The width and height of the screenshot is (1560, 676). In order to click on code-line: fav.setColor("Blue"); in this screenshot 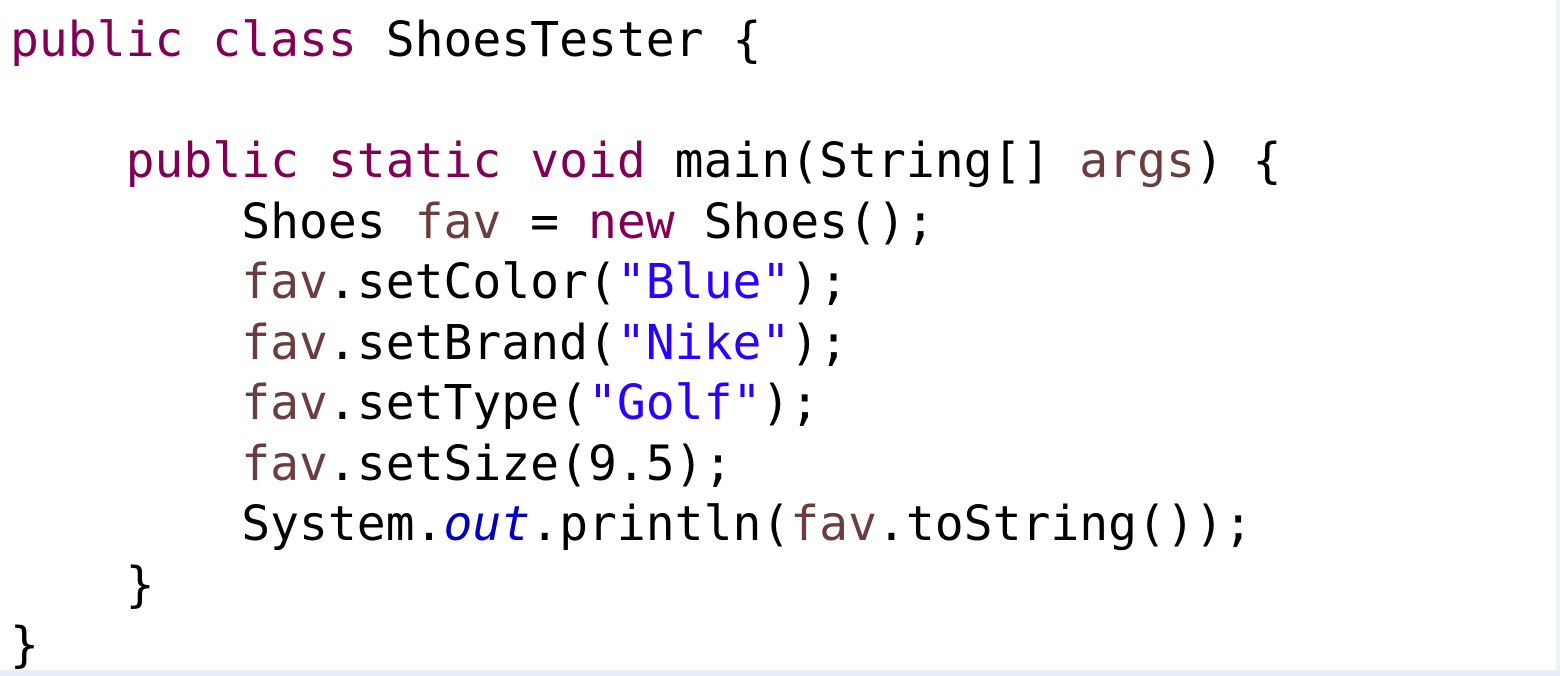, I will do `click(646, 282)`.